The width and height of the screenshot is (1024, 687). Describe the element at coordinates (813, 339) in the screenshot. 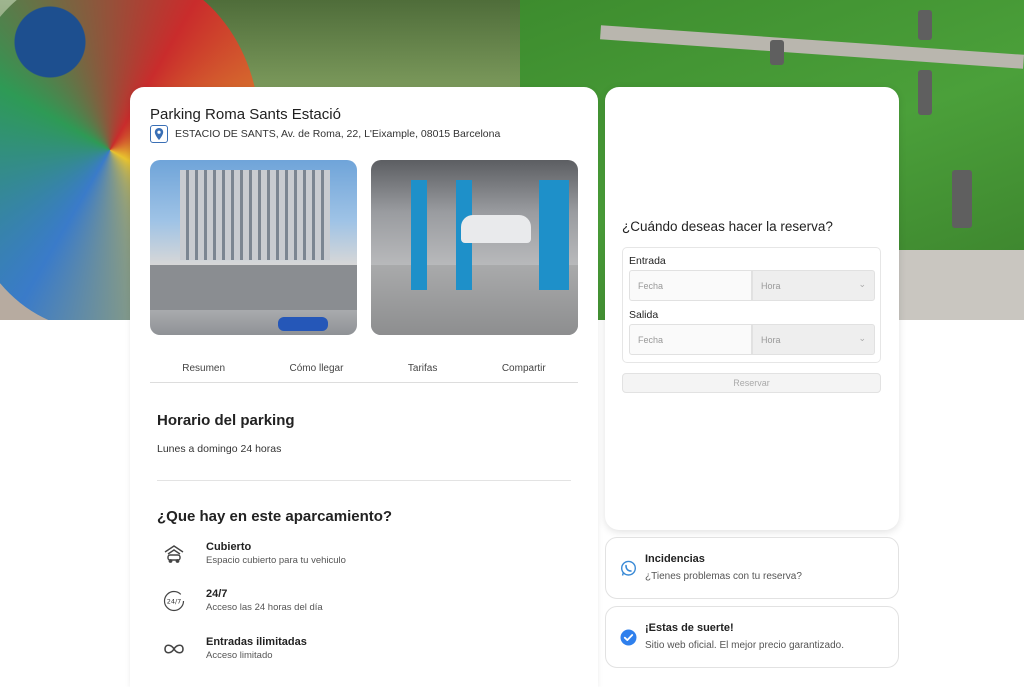

I see `exit-time-select: Hora ⌄` at that location.